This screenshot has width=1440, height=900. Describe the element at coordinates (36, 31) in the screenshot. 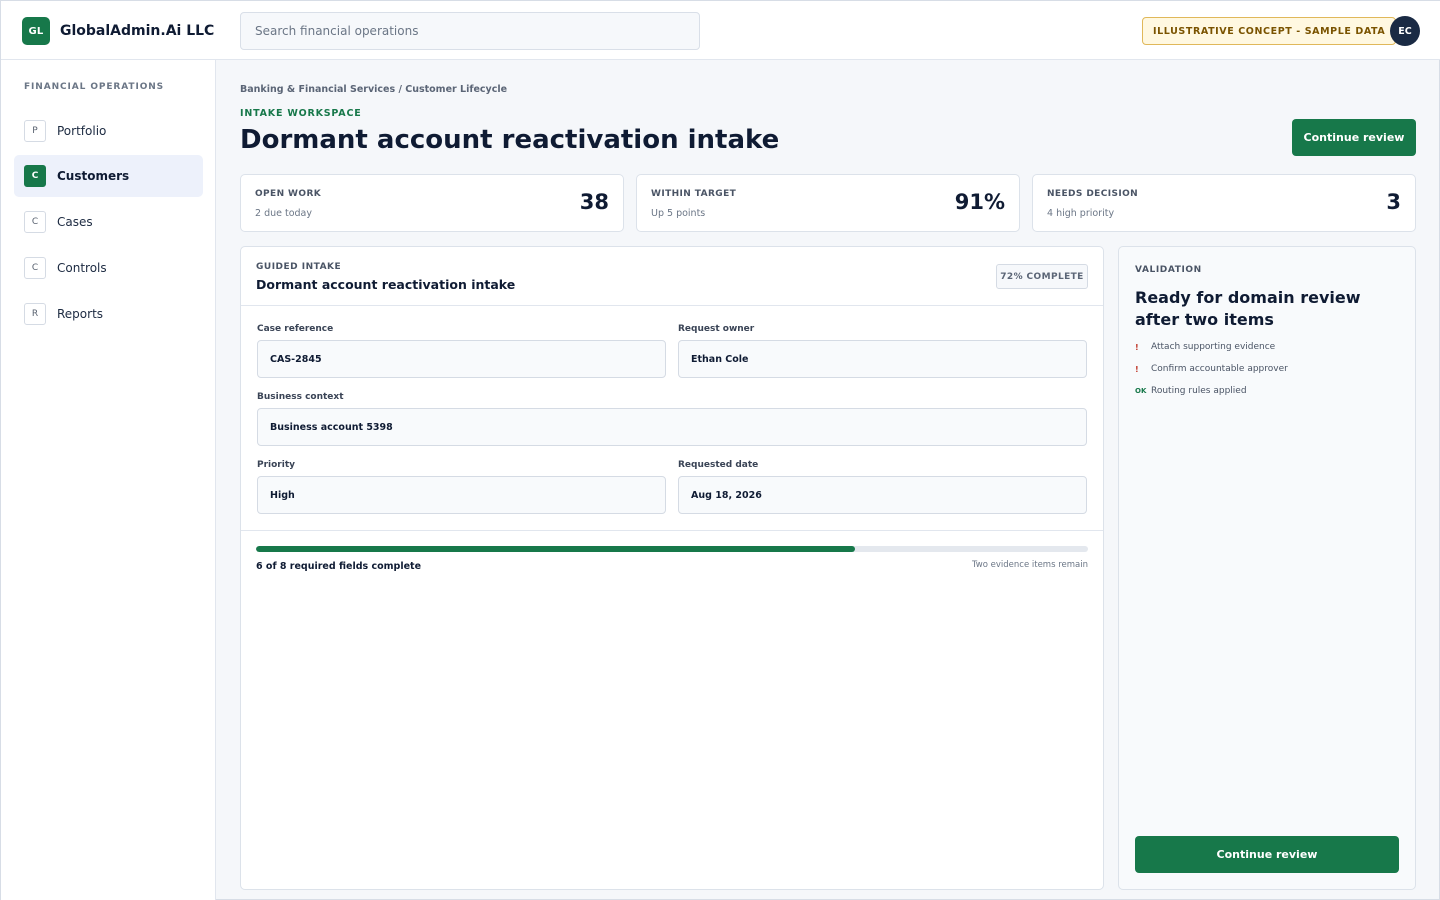

I see `brand-logo-icon: GL` at that location.